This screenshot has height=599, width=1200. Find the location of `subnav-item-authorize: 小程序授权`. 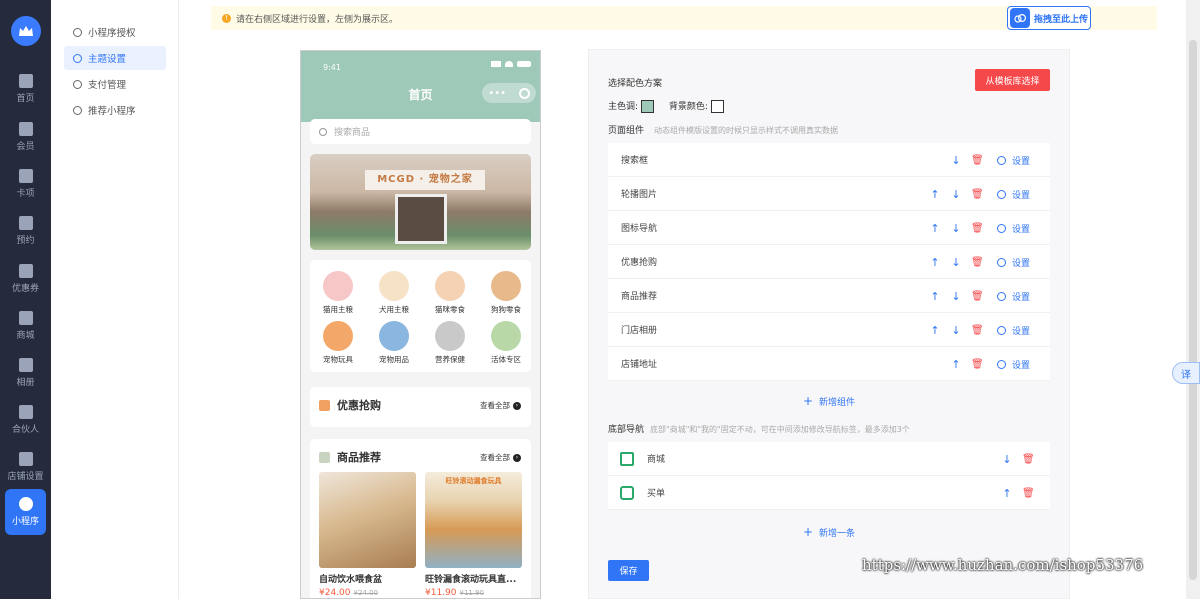

subnav-item-authorize: 小程序授权 is located at coordinates (115, 32).